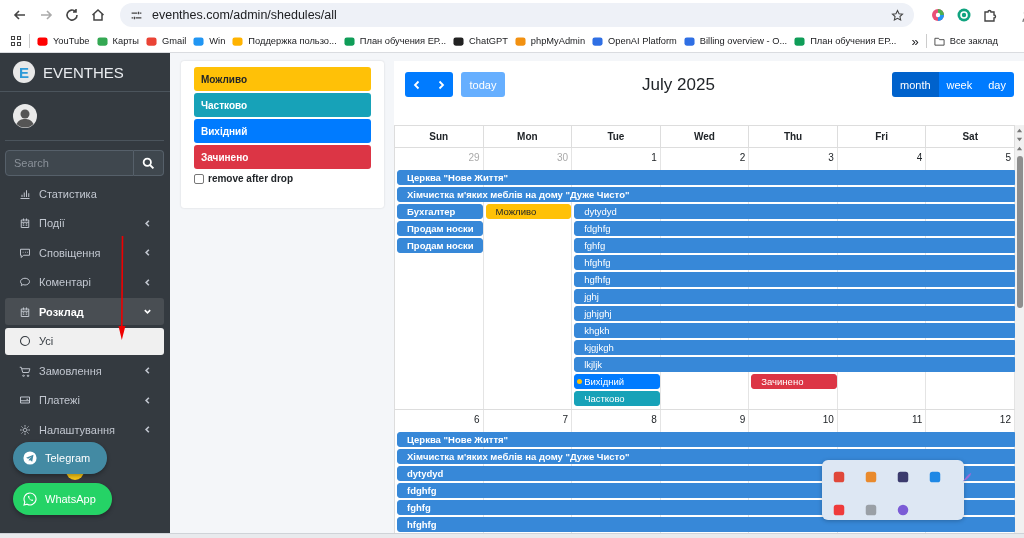  What do you see at coordinates (616, 136) in the screenshot?
I see `weekday-header: Tue` at bounding box center [616, 136].